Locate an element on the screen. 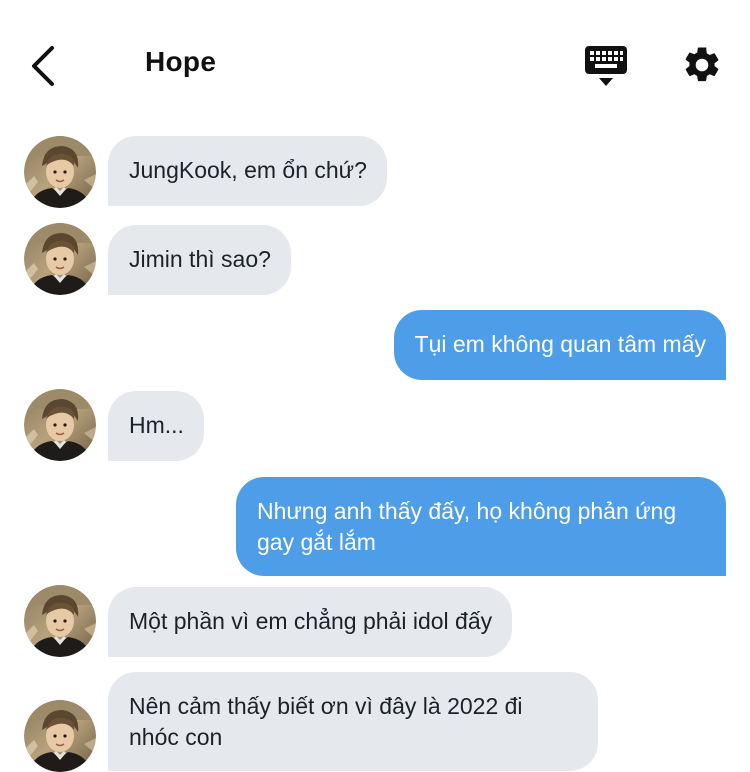  message-row: Một phần vì em chẳng phải idol đấy is located at coordinates (375, 621).